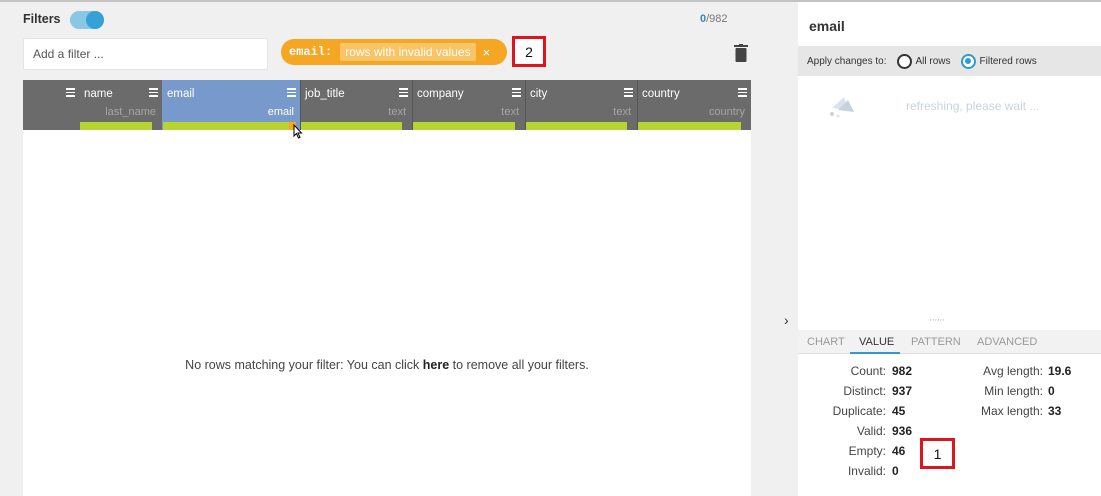 The height and width of the screenshot is (496, 1101). What do you see at coordinates (726, 112) in the screenshot?
I see `column-type: country` at bounding box center [726, 112].